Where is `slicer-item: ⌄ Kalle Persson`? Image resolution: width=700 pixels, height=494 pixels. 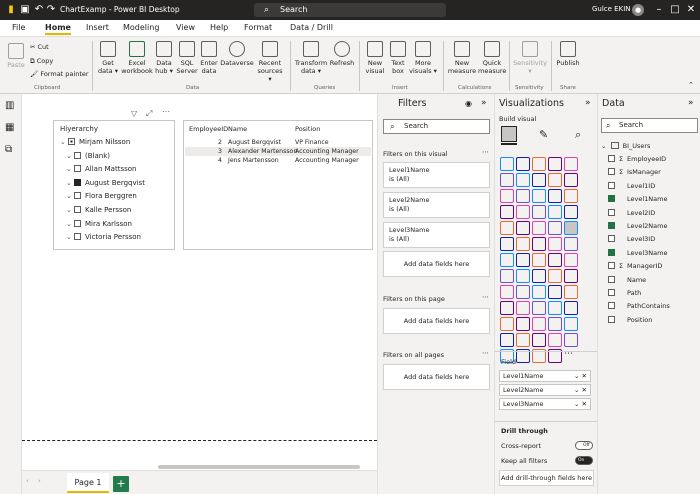
slicer-item: ⌄ Kalle Persson is located at coordinates (98, 210).